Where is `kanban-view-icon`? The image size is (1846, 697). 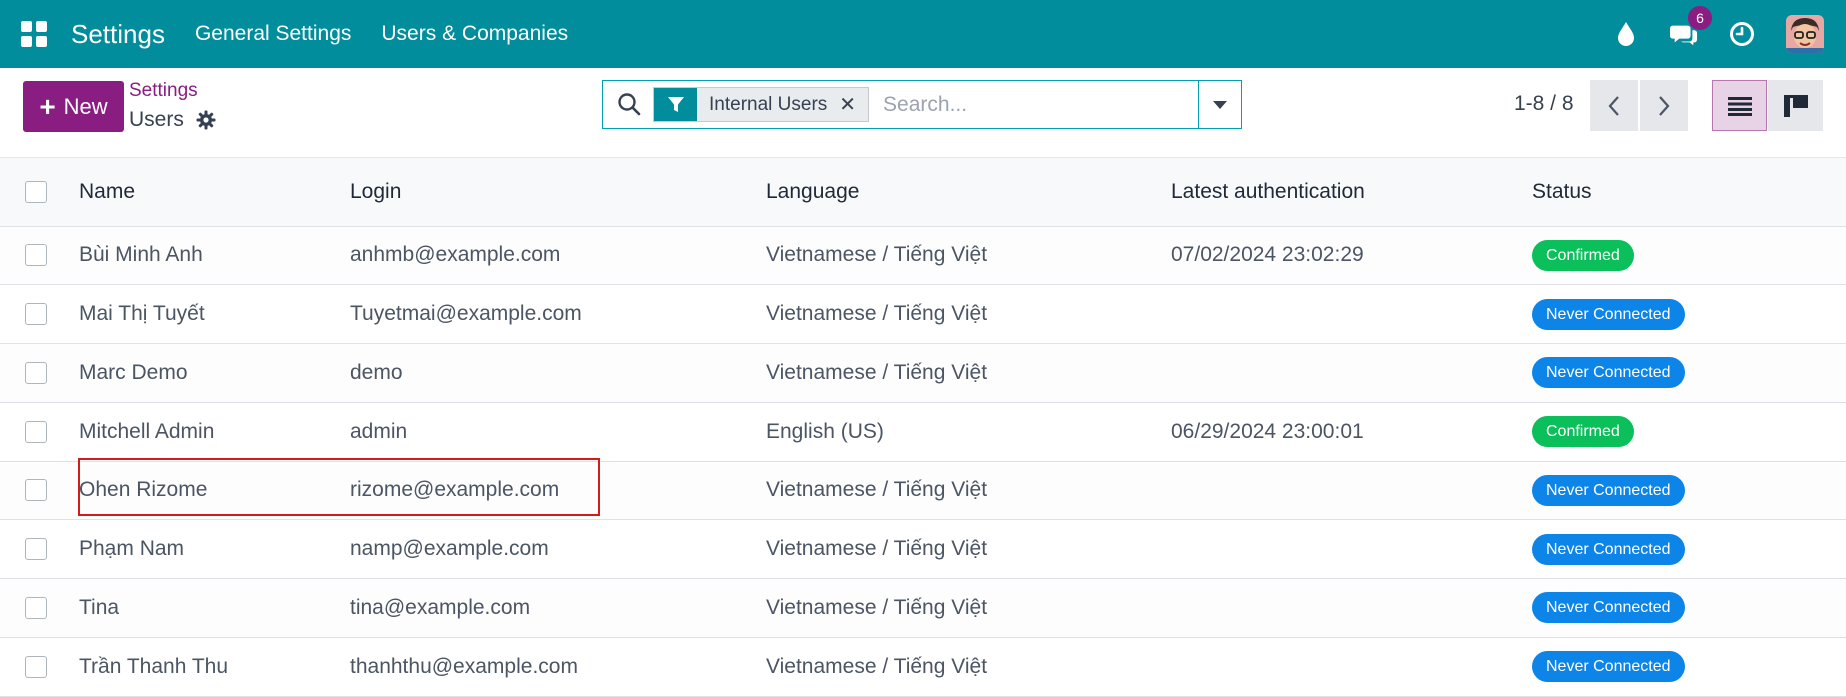 kanban-view-icon is located at coordinates (1795, 105).